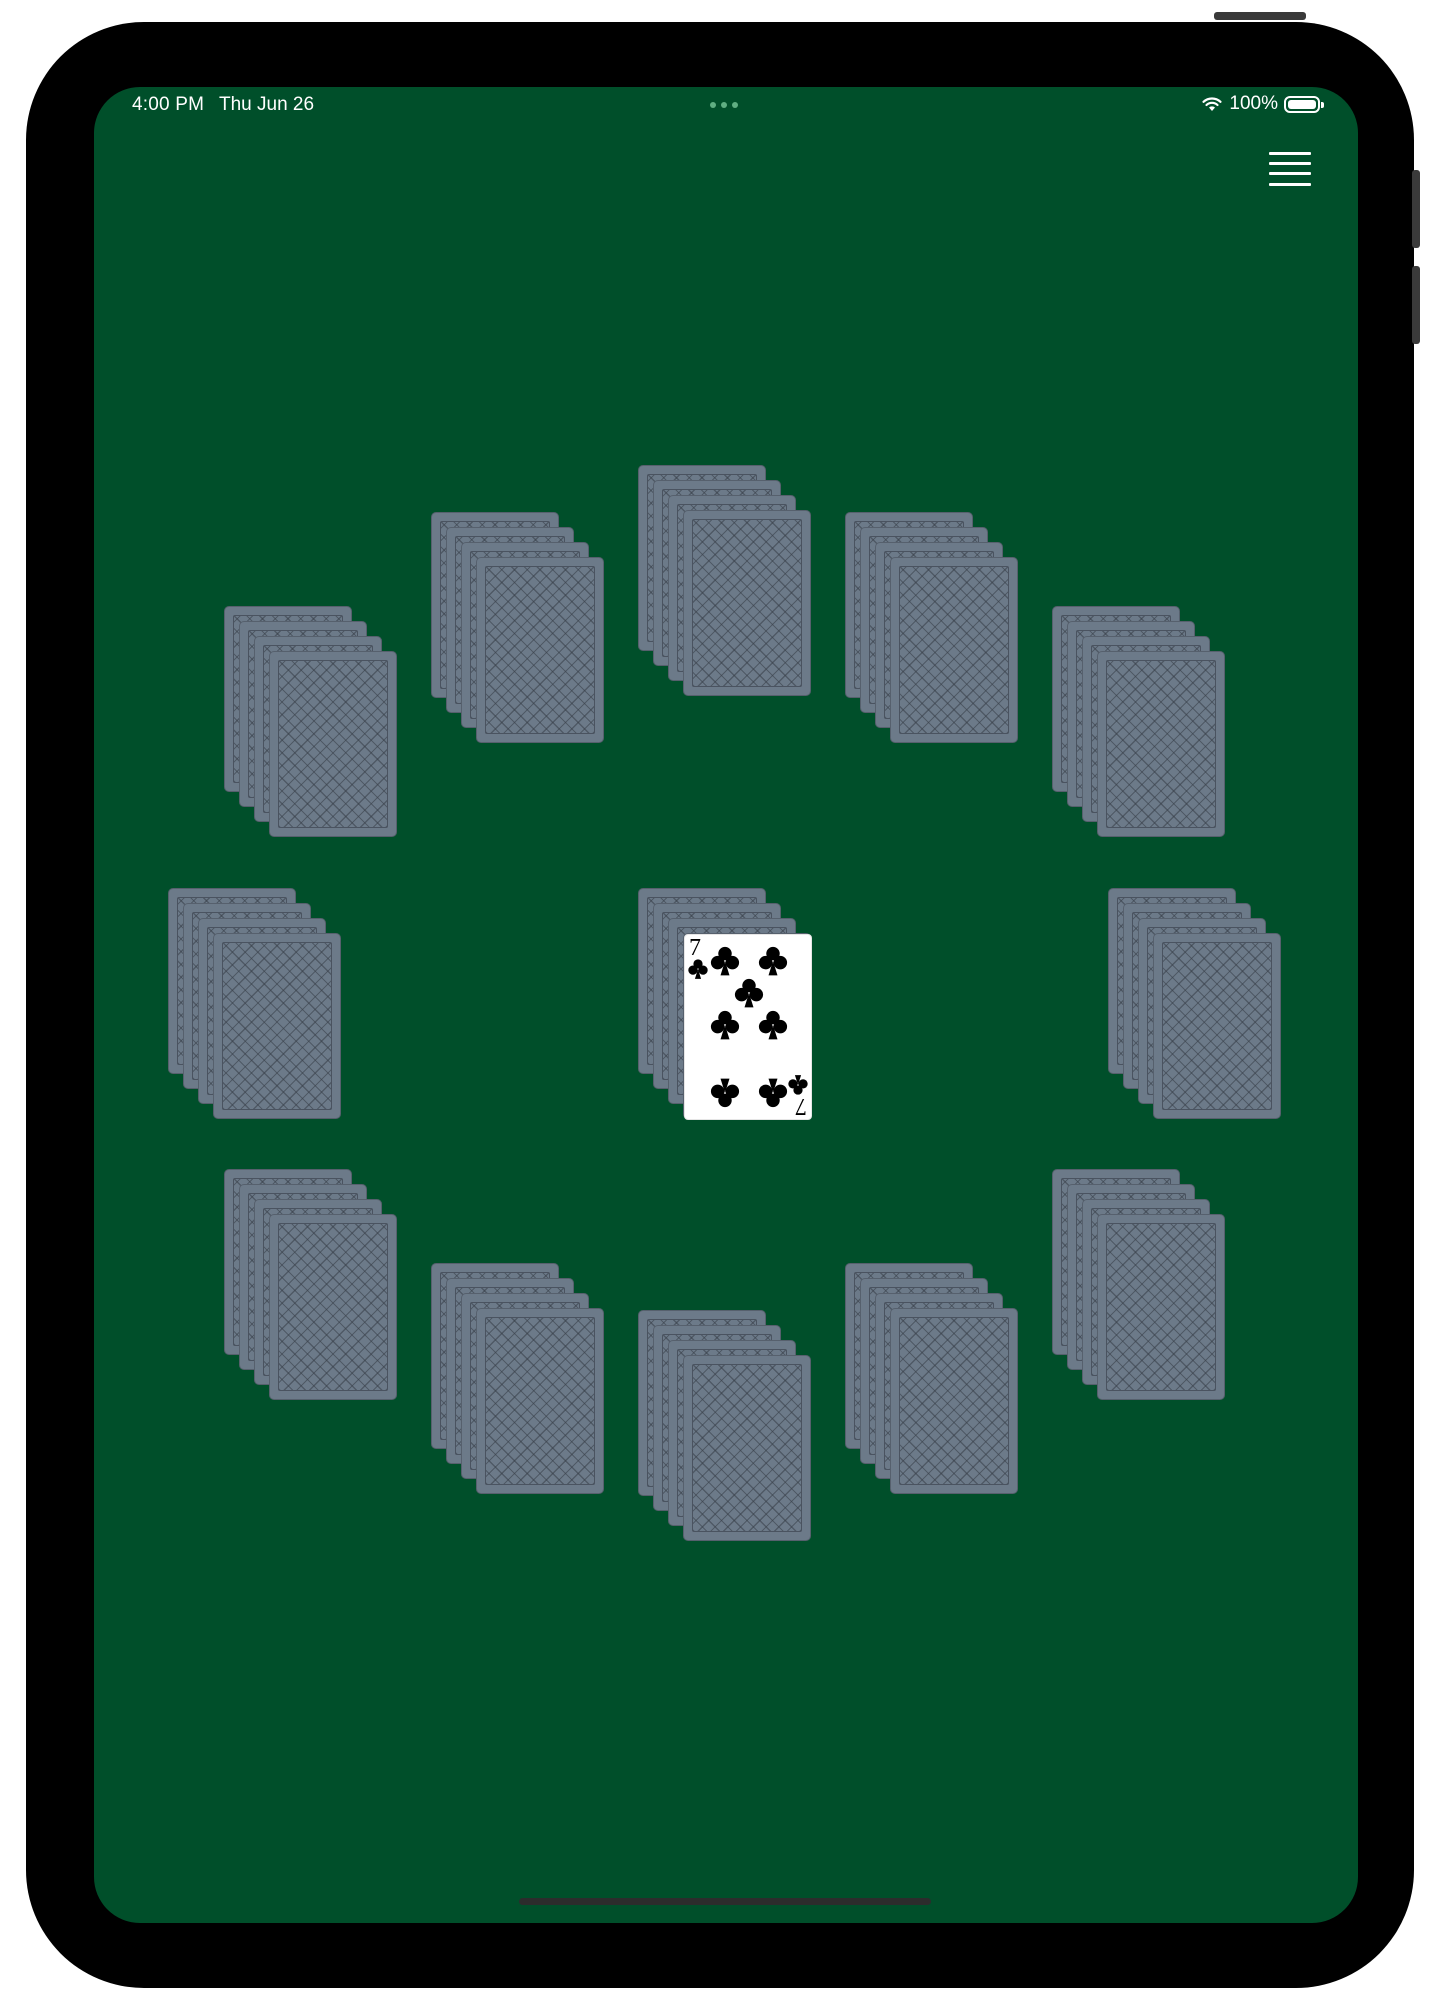  Describe the element at coordinates (801, 1106) in the screenshot. I see `card-rank-bottom: 7` at that location.